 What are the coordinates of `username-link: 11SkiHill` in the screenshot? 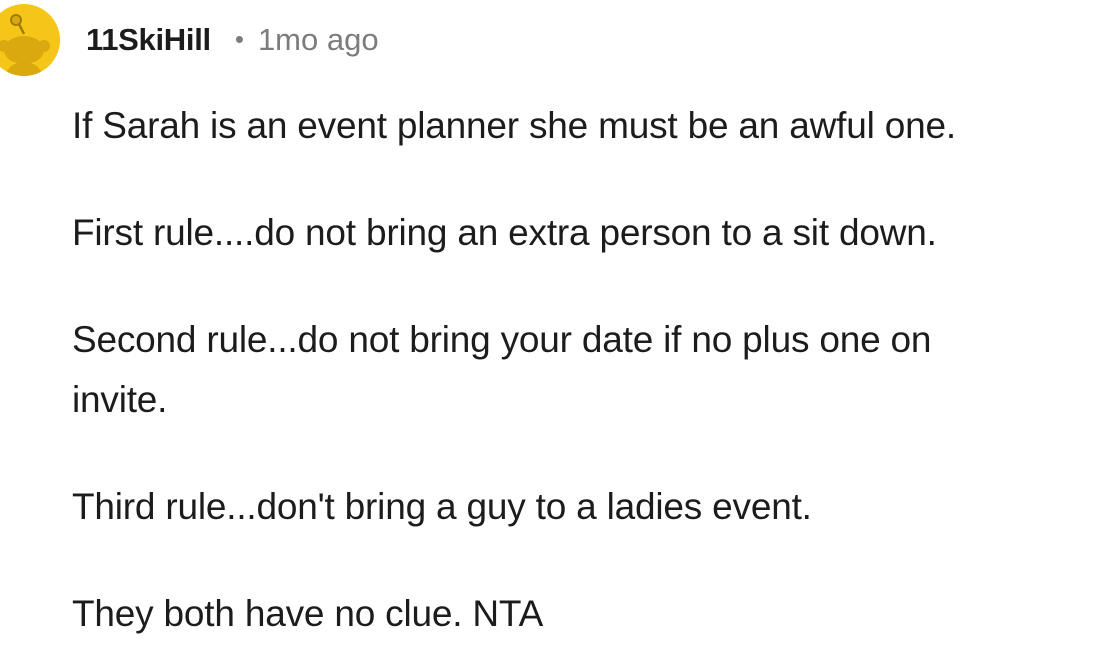 It's located at (148, 40).